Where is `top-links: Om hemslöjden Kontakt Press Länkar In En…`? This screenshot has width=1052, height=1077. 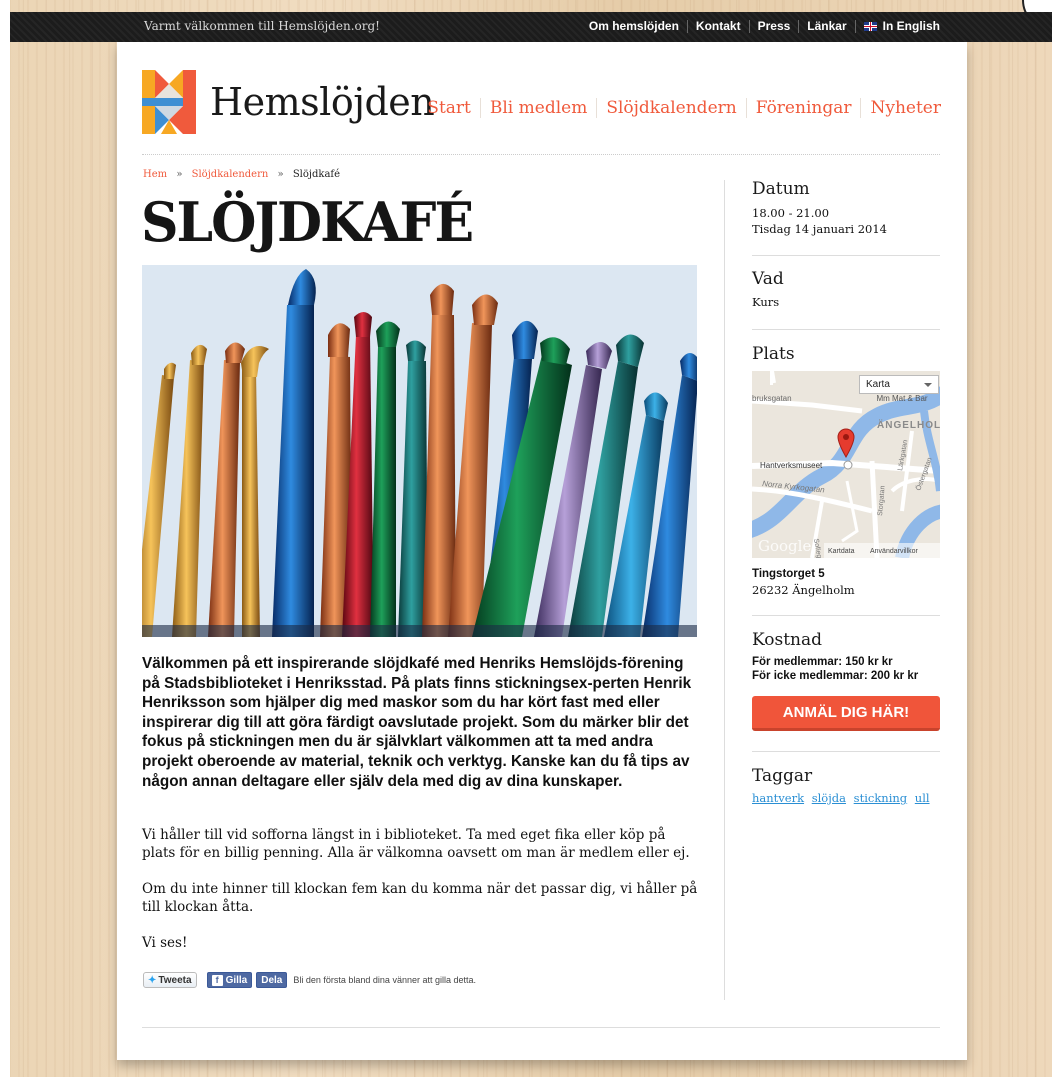 top-links: Om hemslöjden Kontakt Press Länkar In En… is located at coordinates (764, 26).